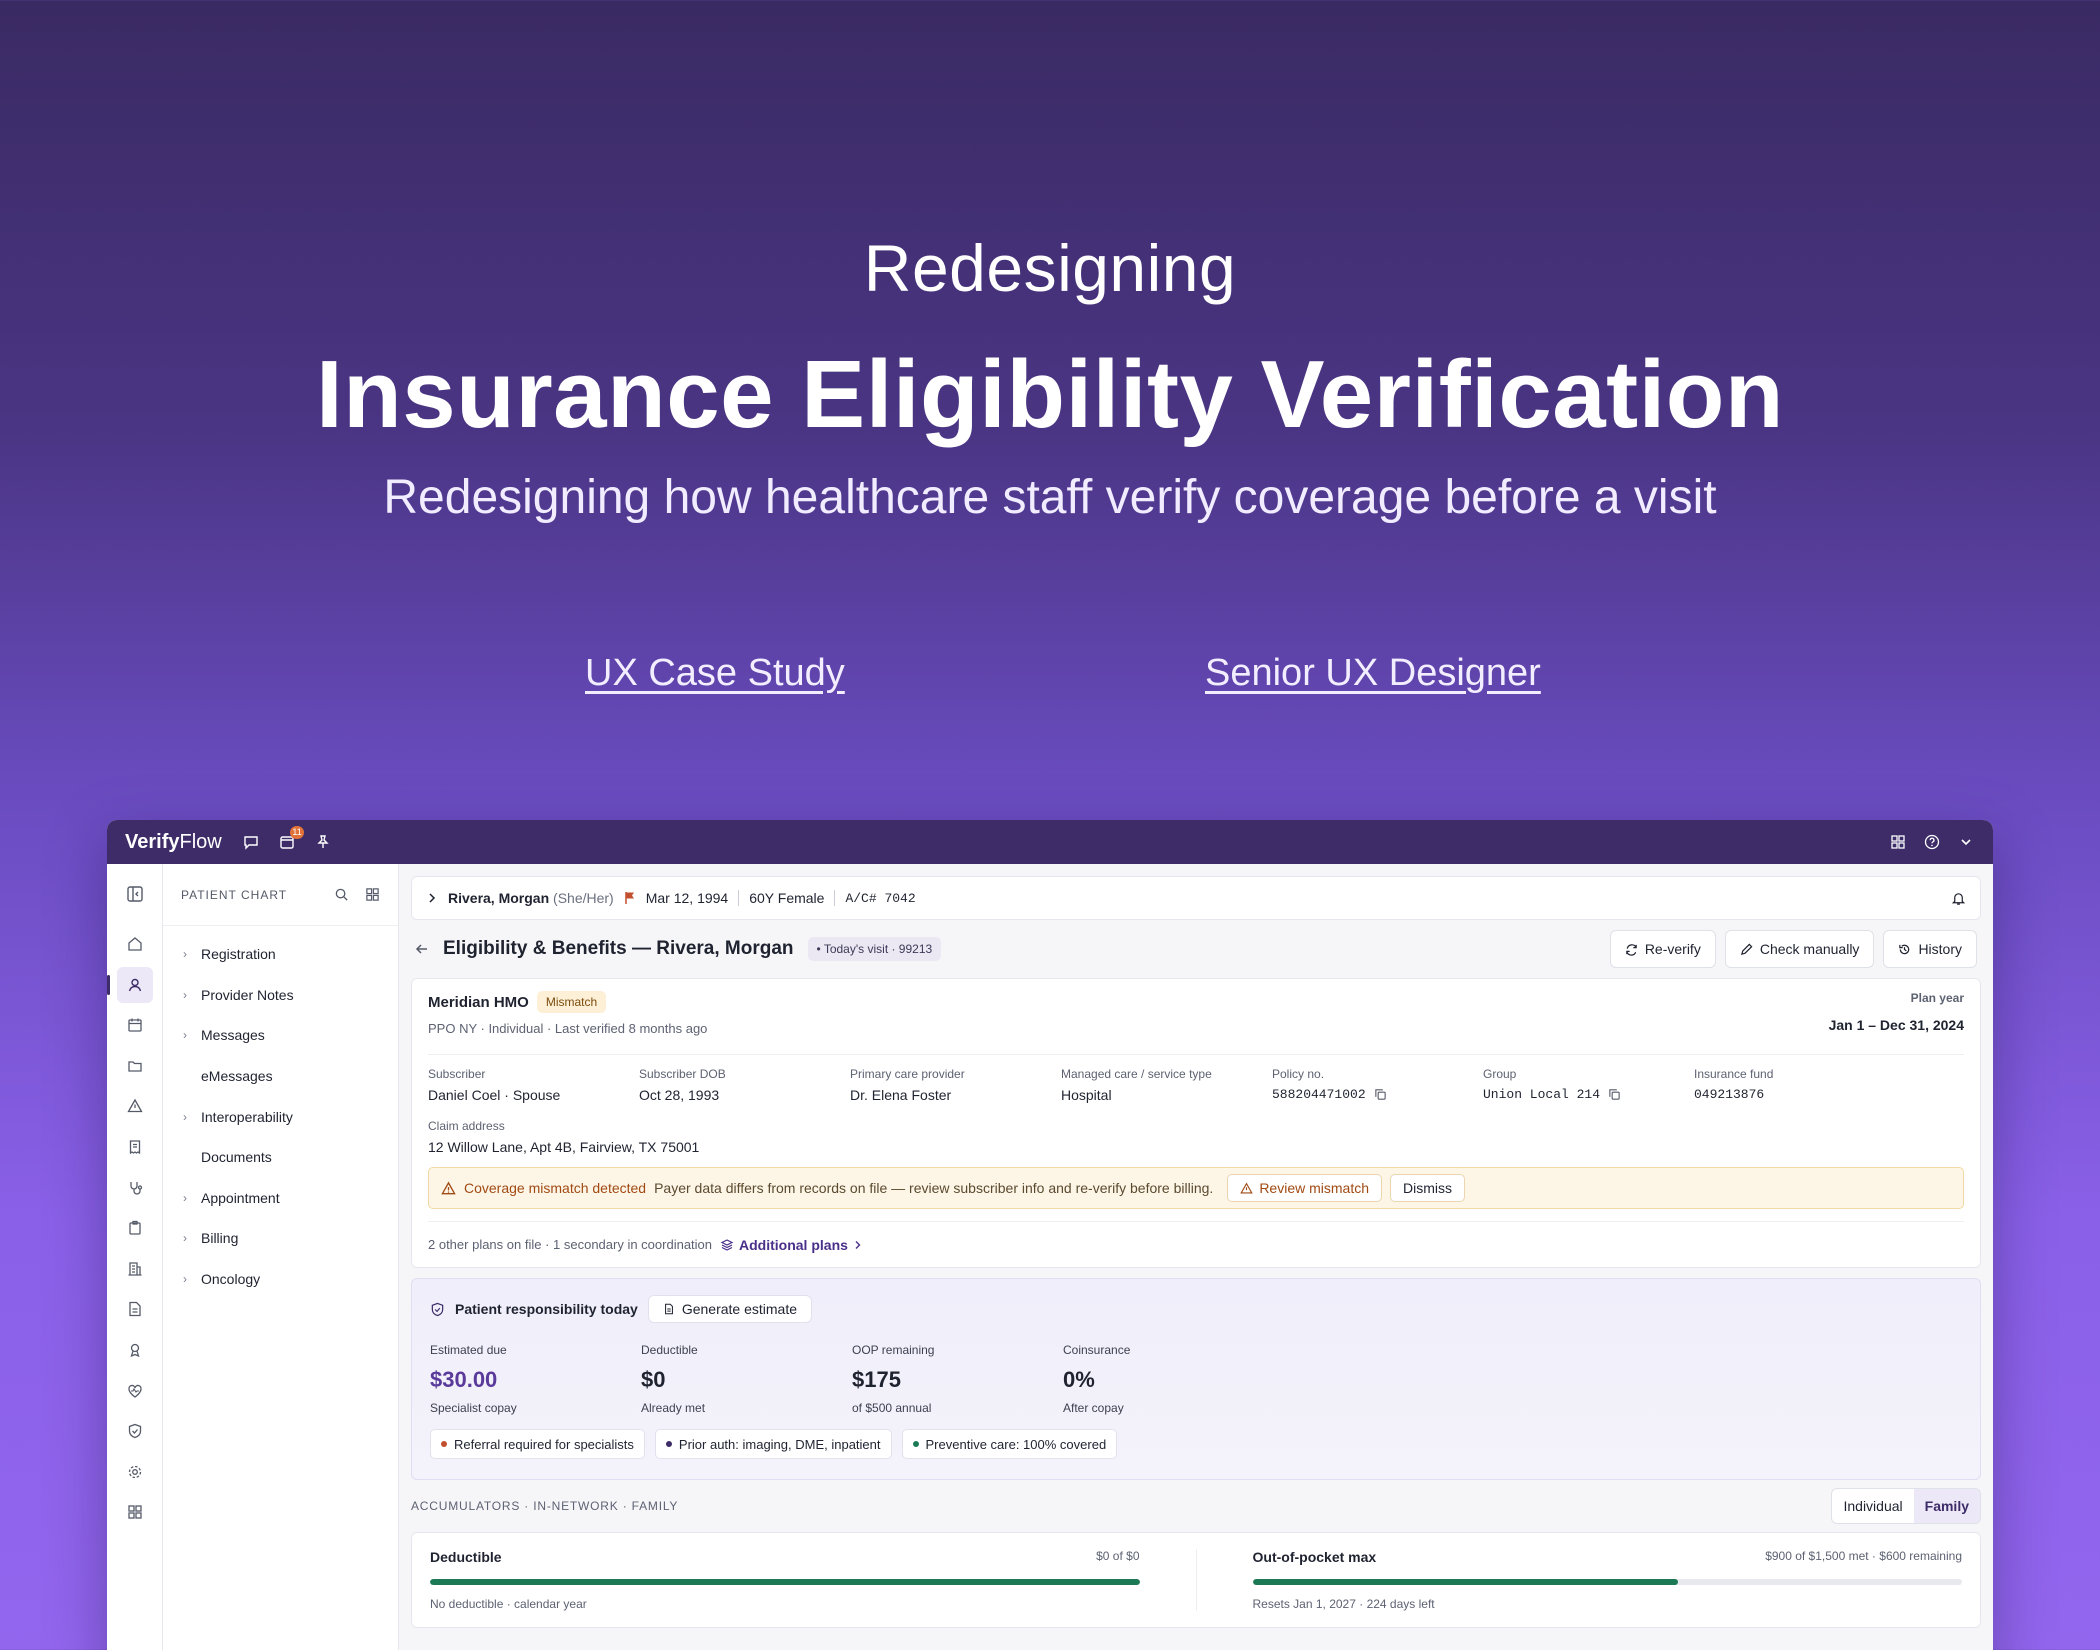 The width and height of the screenshot is (2100, 1650). What do you see at coordinates (130, 984) in the screenshot?
I see `patient-icon` at bounding box center [130, 984].